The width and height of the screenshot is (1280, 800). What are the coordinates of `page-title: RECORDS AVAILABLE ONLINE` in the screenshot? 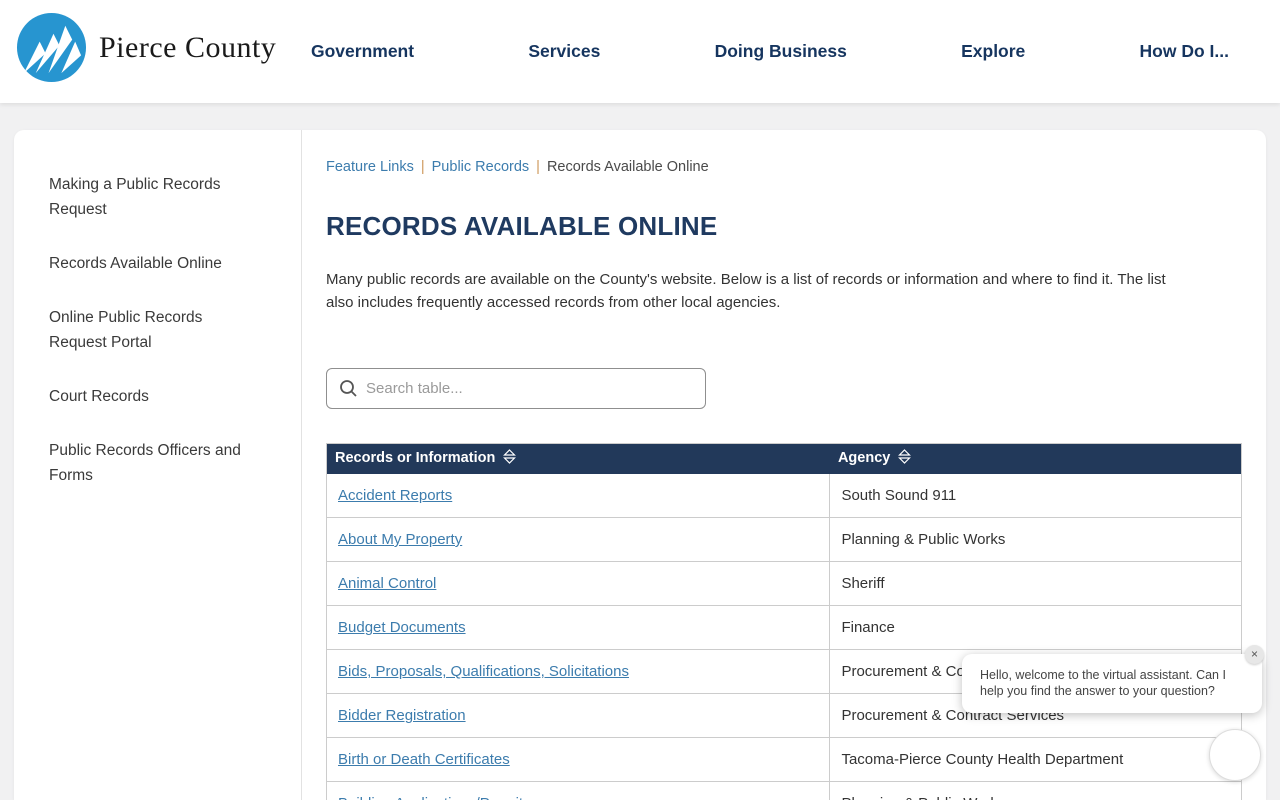 It's located at (522, 226).